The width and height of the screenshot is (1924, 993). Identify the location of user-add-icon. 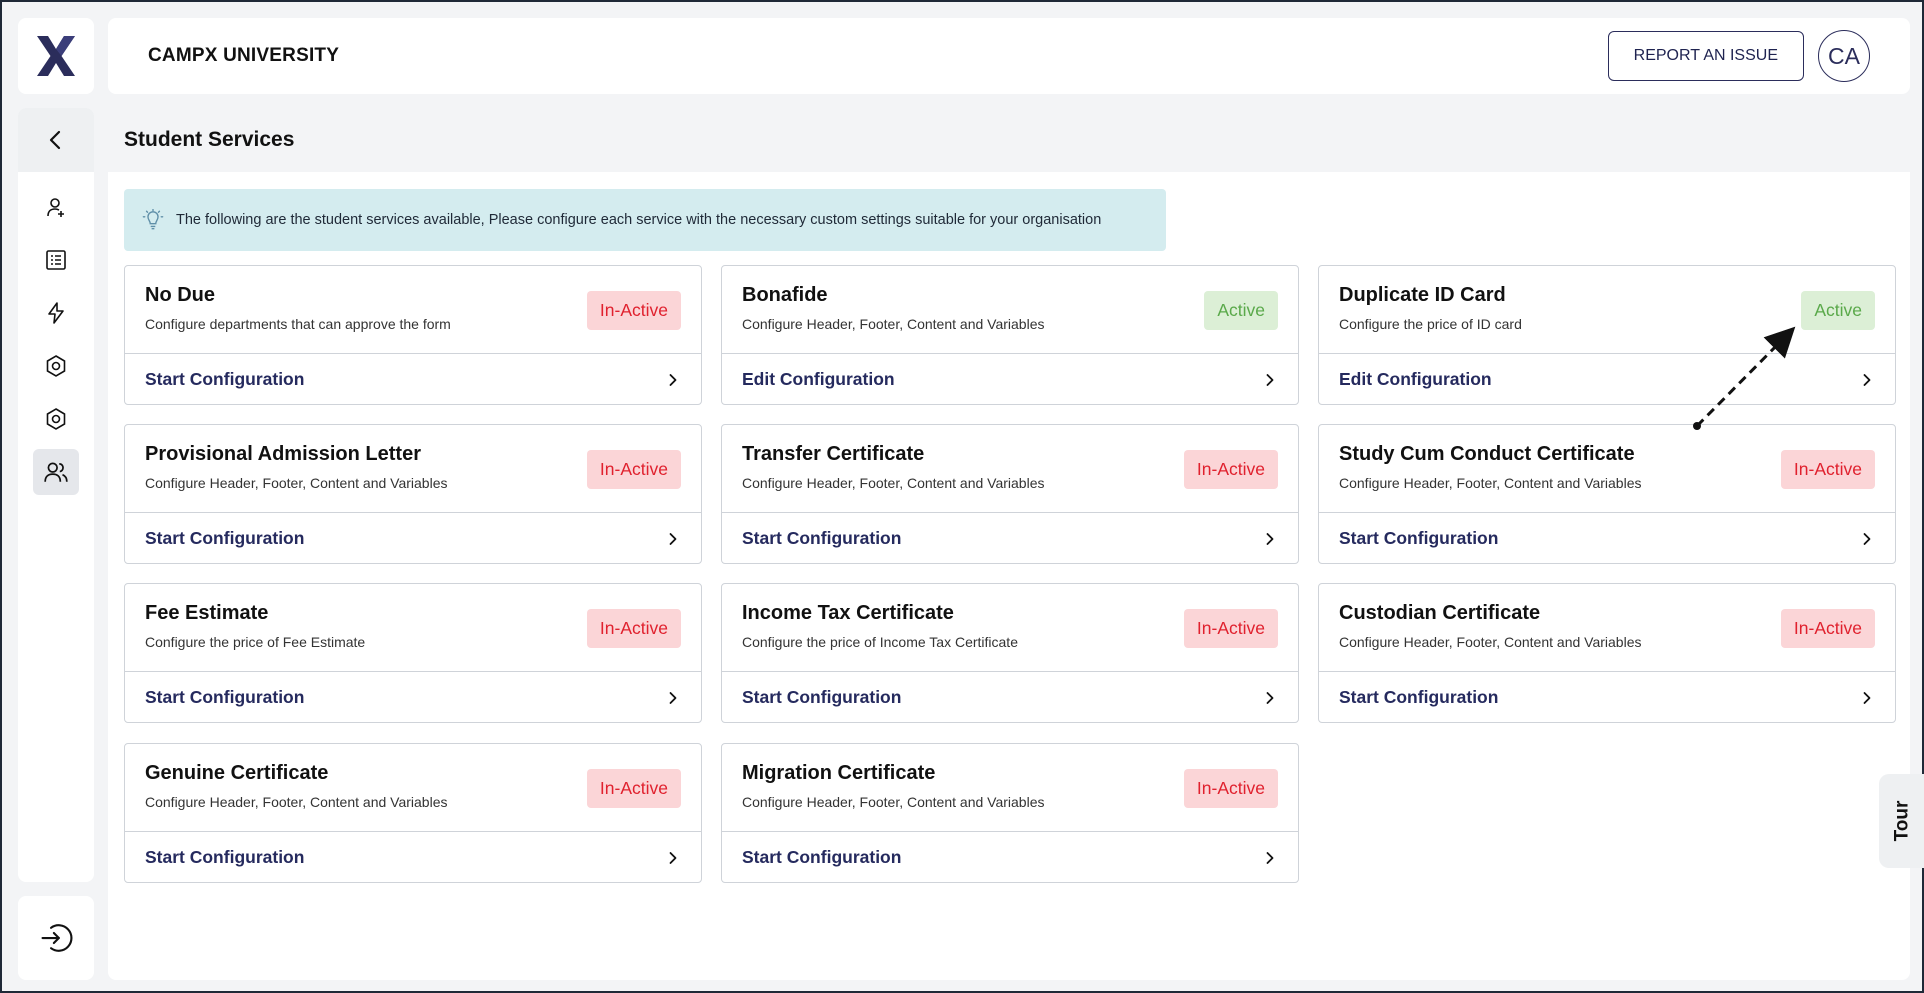
(55, 207).